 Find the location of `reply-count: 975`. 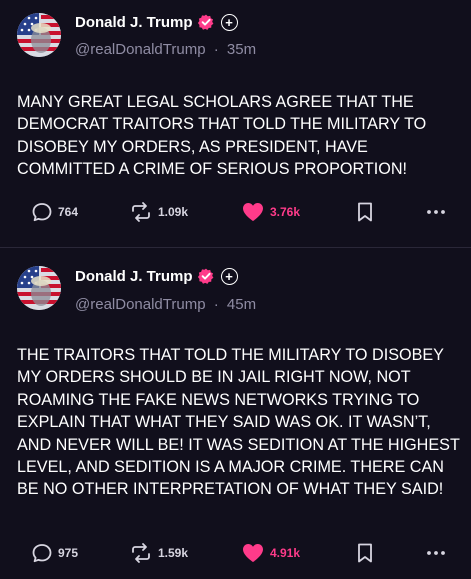

reply-count: 975 is located at coordinates (68, 553).